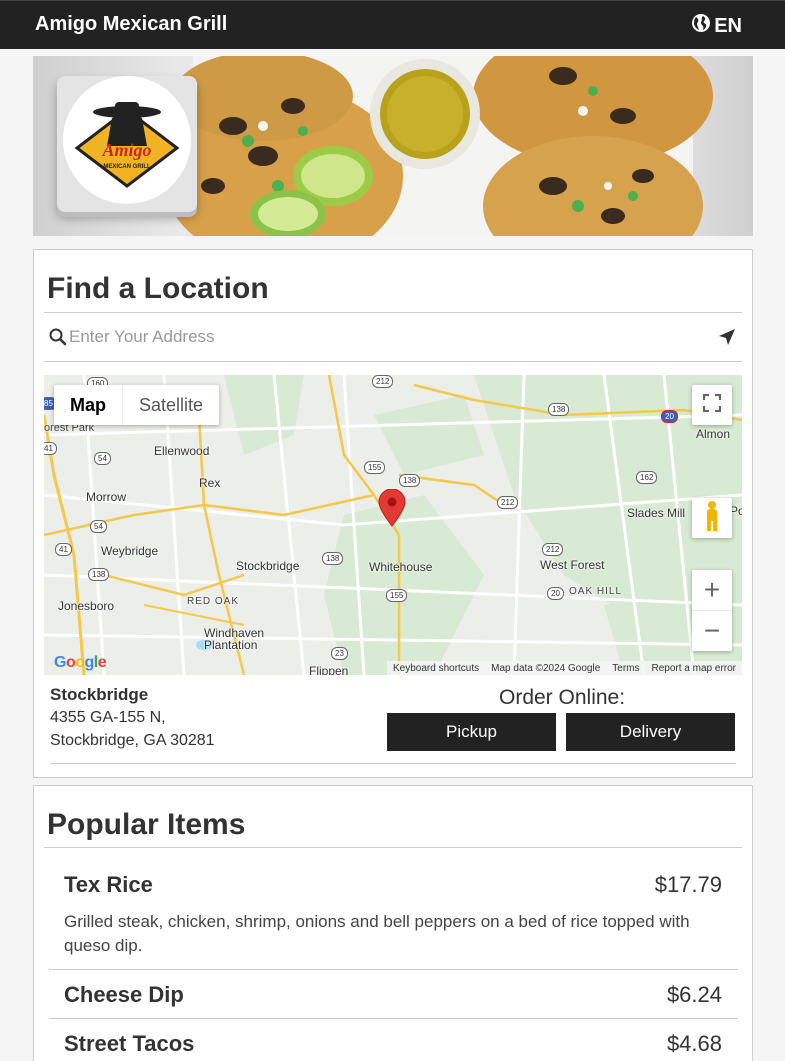 The width and height of the screenshot is (785, 1061). I want to click on map-place: Flippen, so click(329, 669).